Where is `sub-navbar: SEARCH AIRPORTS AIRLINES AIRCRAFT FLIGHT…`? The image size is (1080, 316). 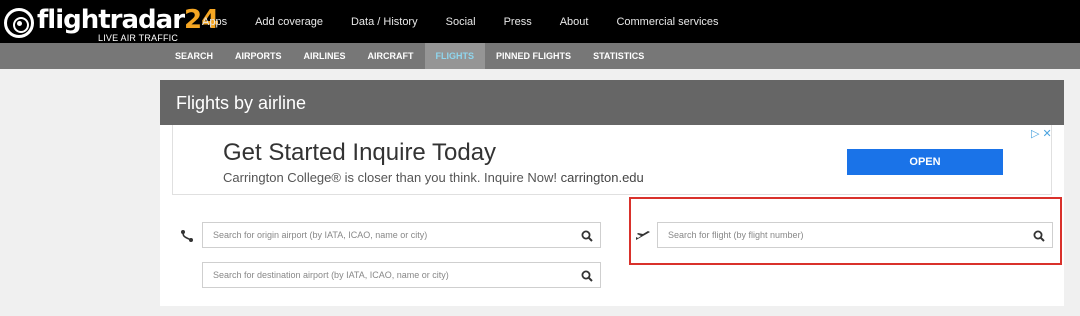 sub-navbar: SEARCH AIRPORTS AIRLINES AIRCRAFT FLIGHT… is located at coordinates (540, 56).